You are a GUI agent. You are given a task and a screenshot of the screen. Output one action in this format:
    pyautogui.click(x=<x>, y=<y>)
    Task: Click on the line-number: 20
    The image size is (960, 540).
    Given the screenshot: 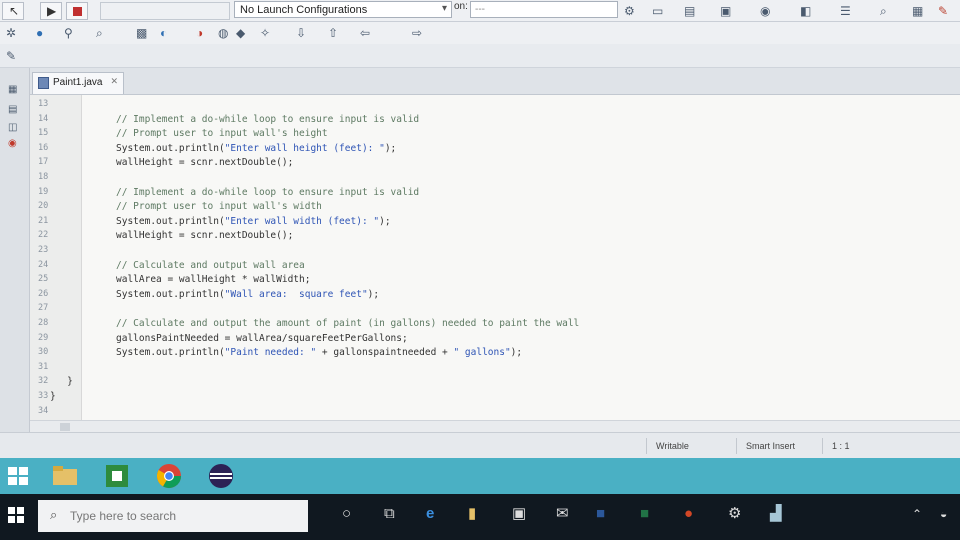 What is the action you would take?
    pyautogui.click(x=43, y=206)
    